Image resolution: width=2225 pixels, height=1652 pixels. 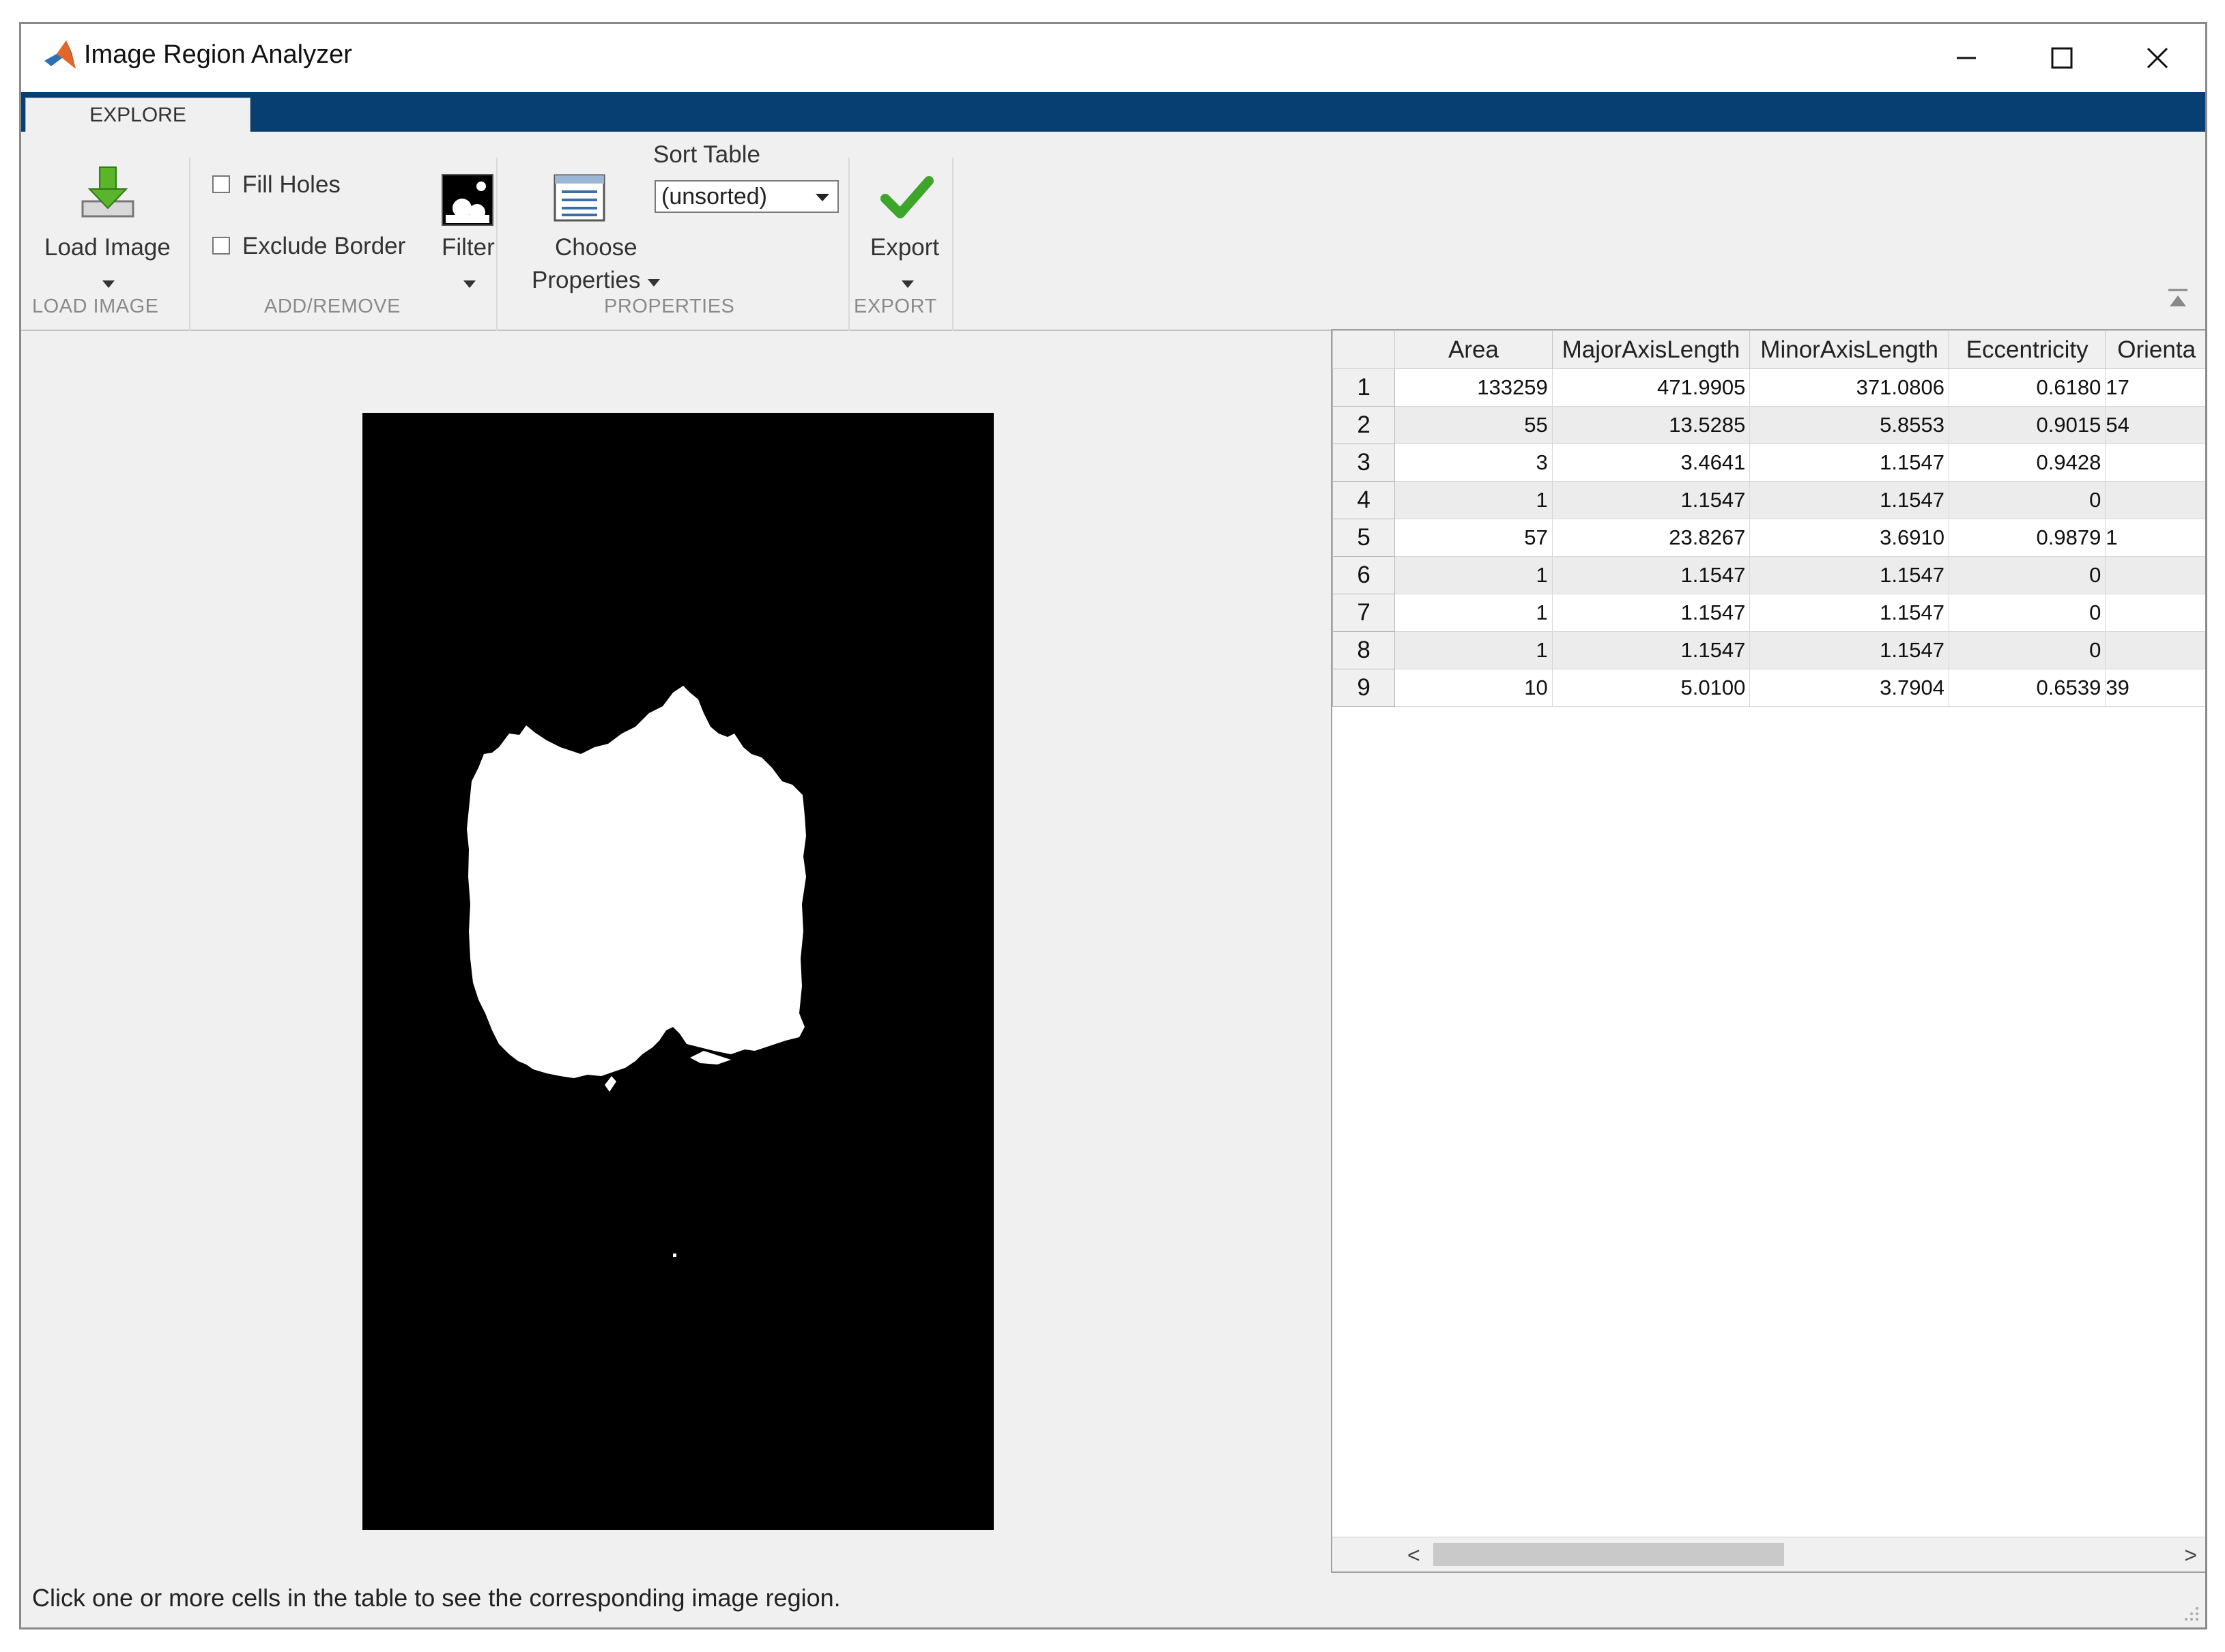 I want to click on table-cell-minor: 5.8553, so click(x=1849, y=425).